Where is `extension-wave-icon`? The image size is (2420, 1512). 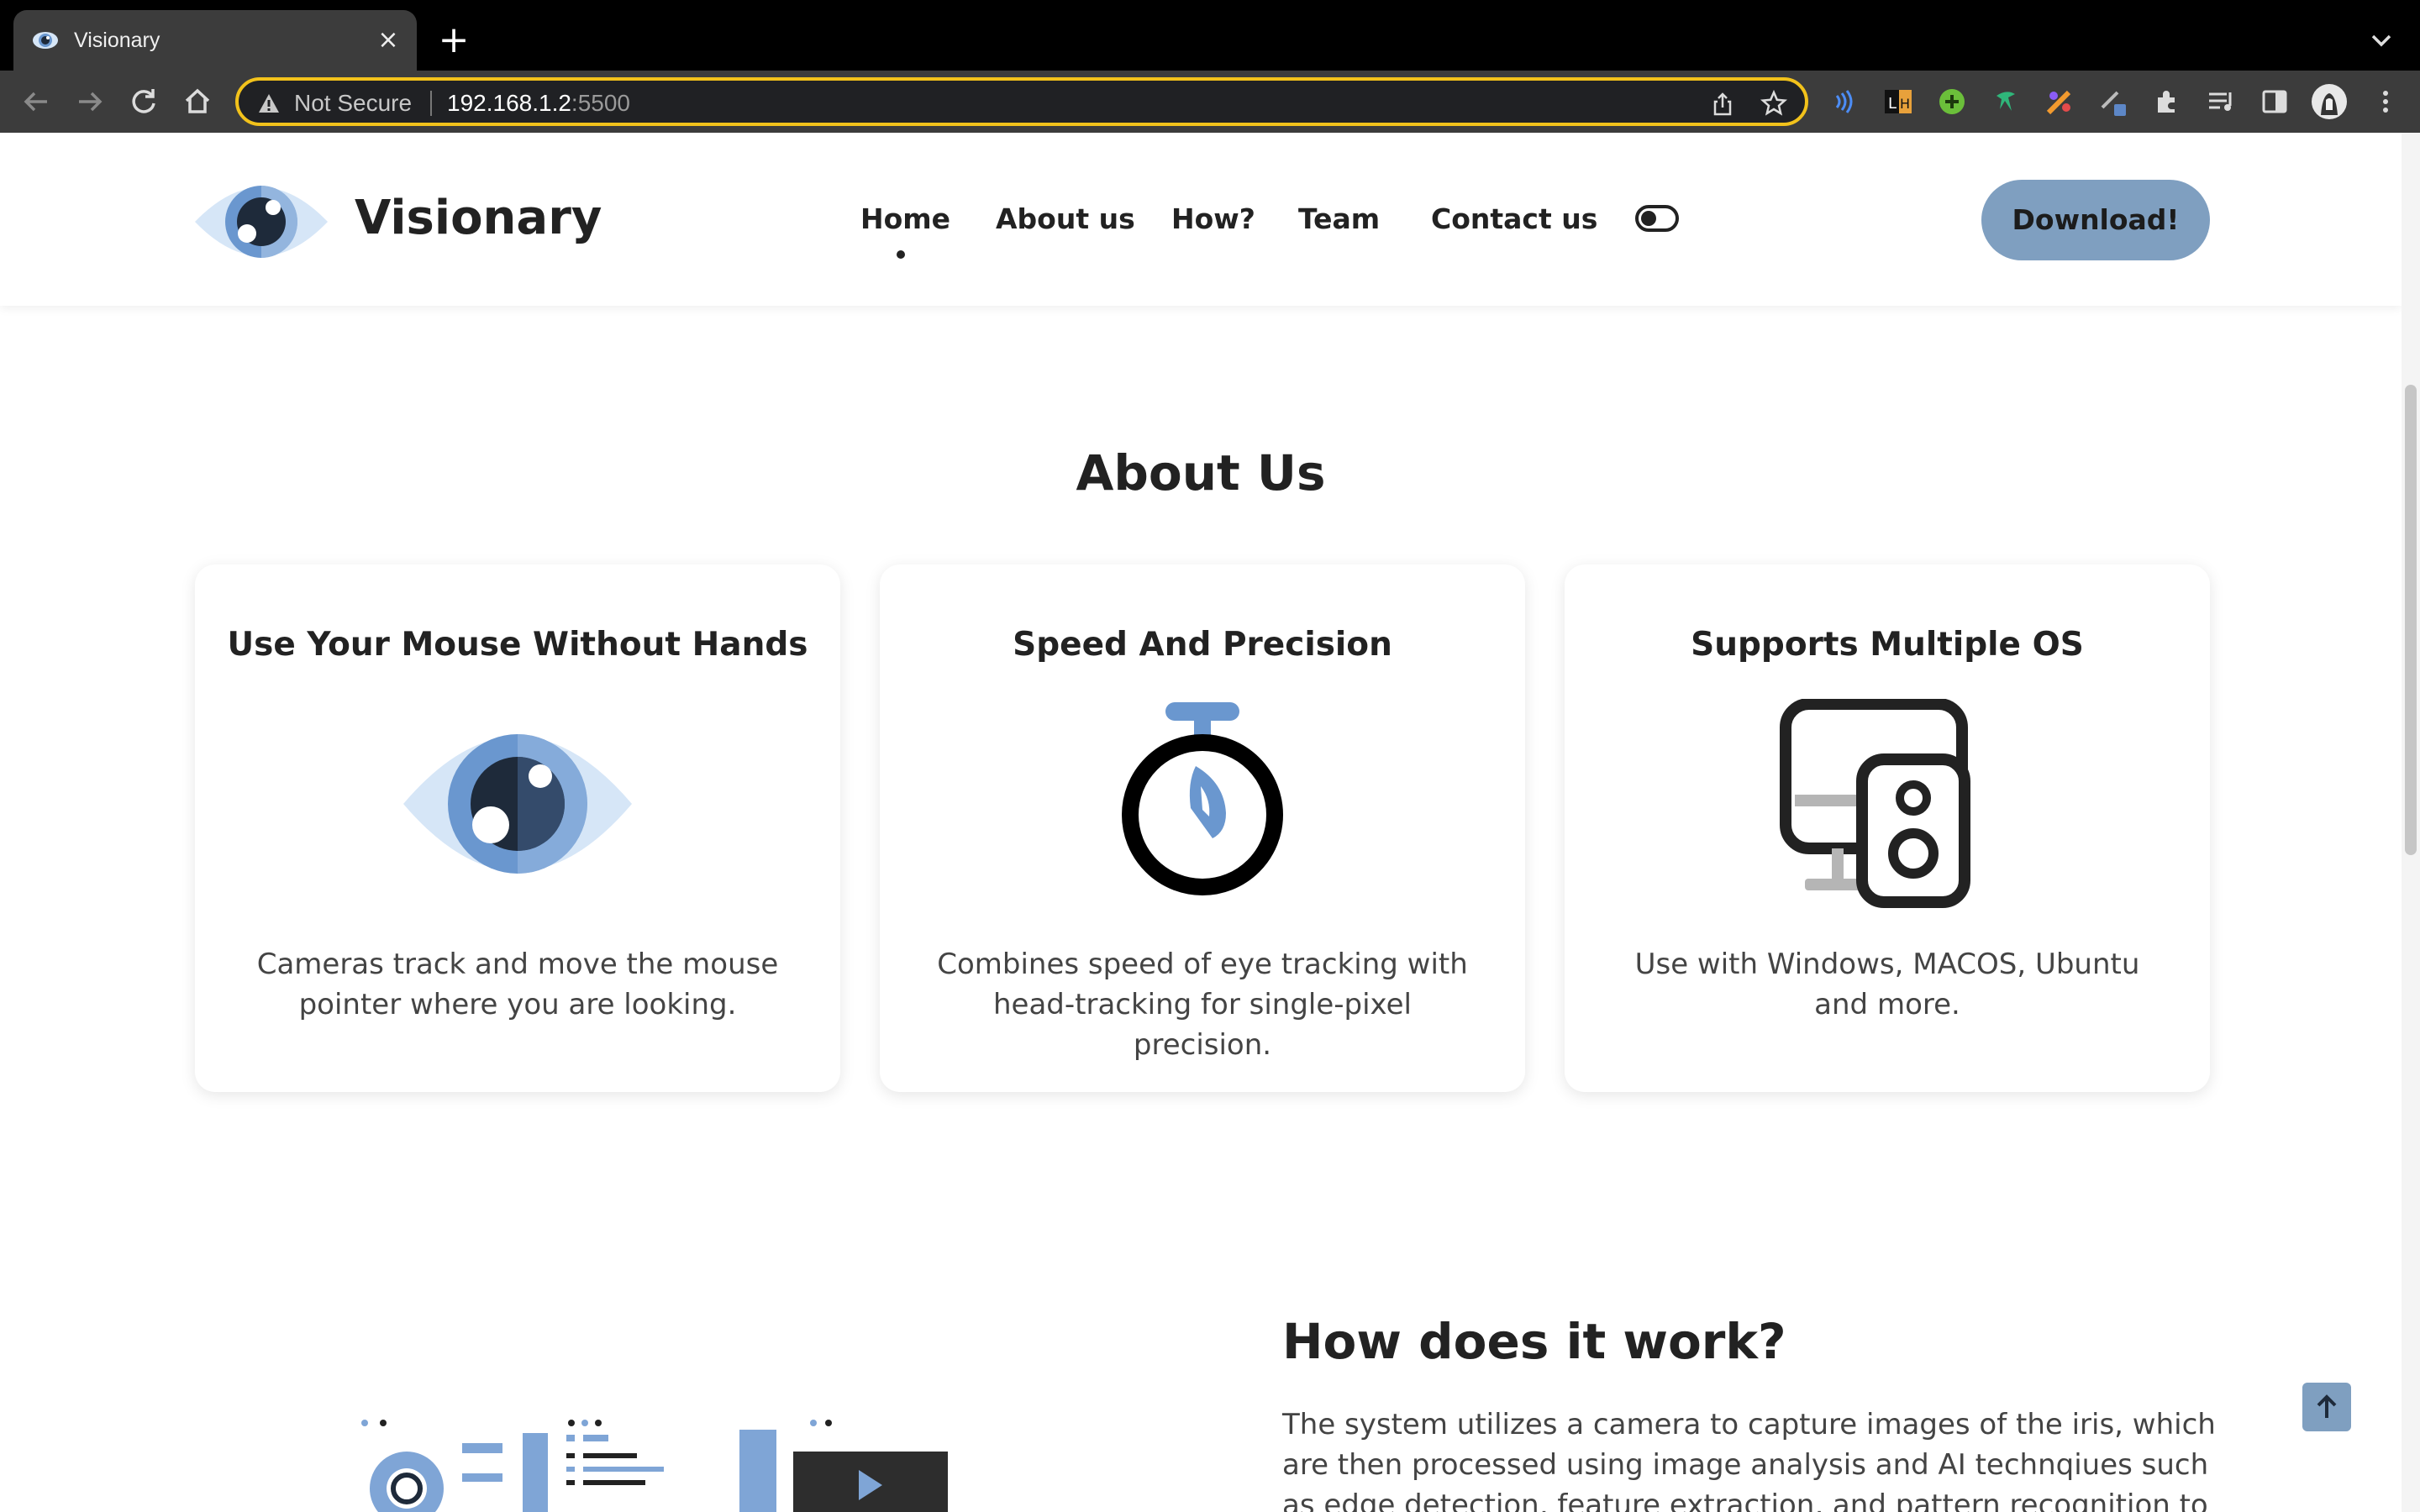 extension-wave-icon is located at coordinates (1844, 102).